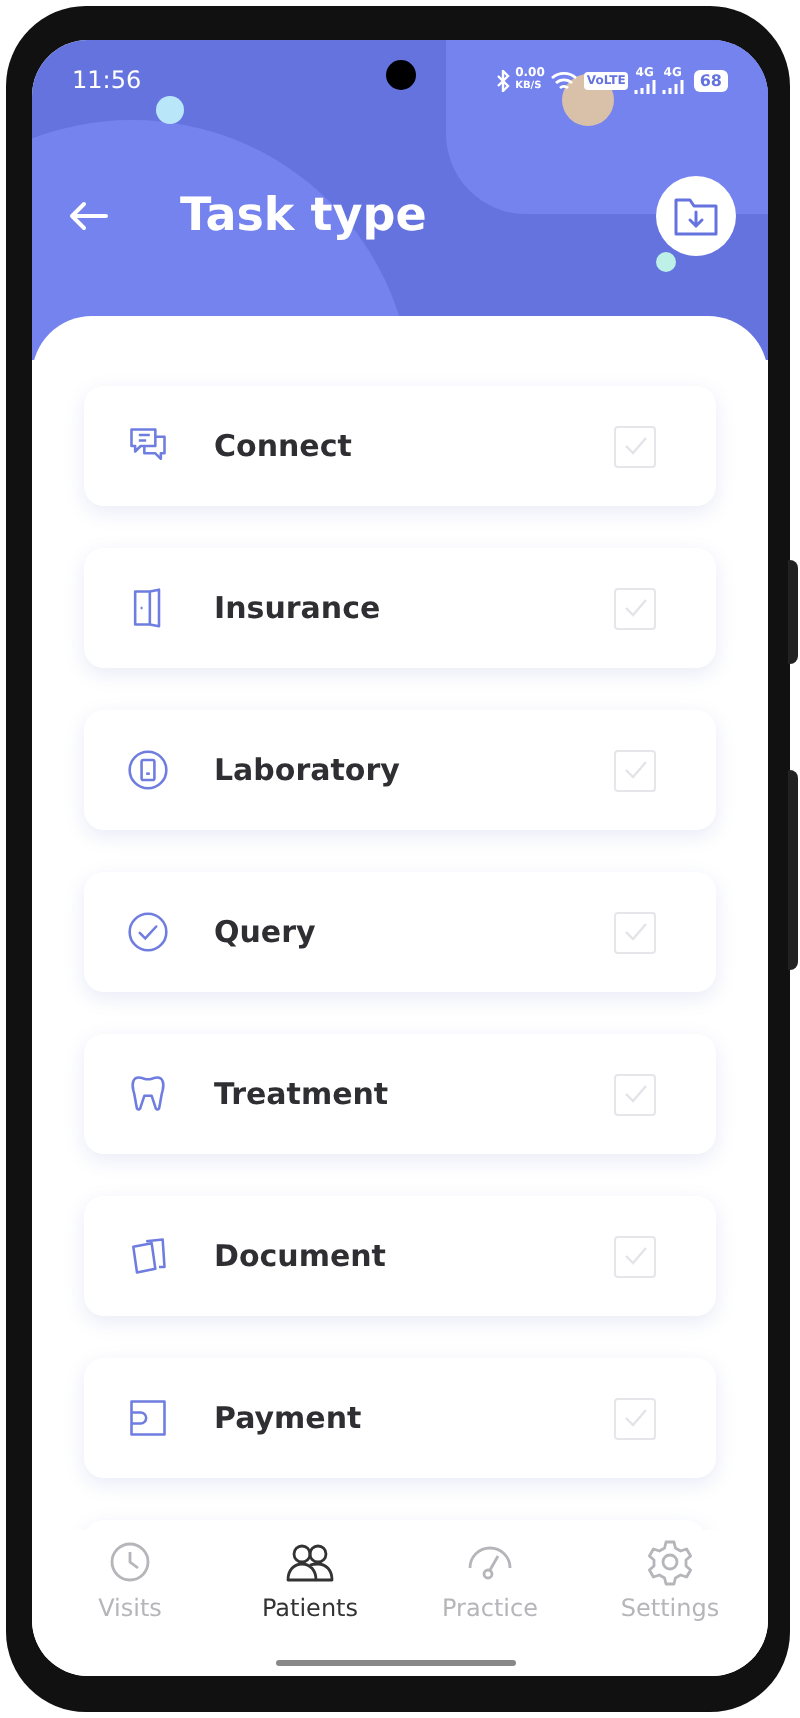 Image resolution: width=800 pixels, height=1718 pixels. I want to click on task-type-label: Insurance, so click(297, 608).